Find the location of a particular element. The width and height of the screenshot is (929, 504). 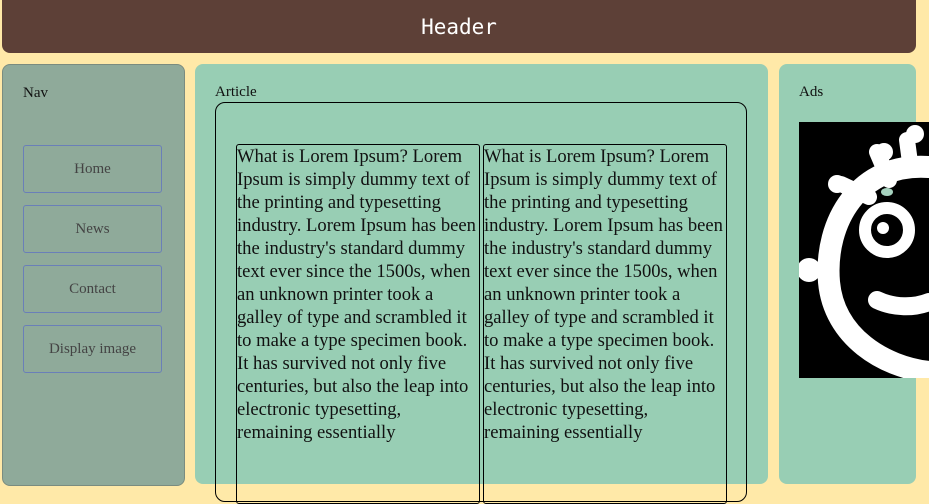

nav-news-button: News is located at coordinates (92, 229).